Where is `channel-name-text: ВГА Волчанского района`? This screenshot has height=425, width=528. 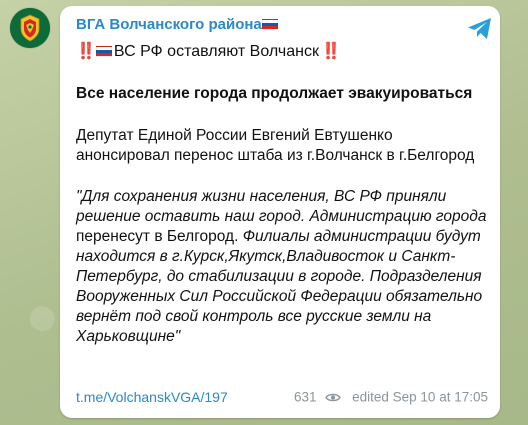
channel-name-text: ВГА Волчанского района is located at coordinates (169, 24).